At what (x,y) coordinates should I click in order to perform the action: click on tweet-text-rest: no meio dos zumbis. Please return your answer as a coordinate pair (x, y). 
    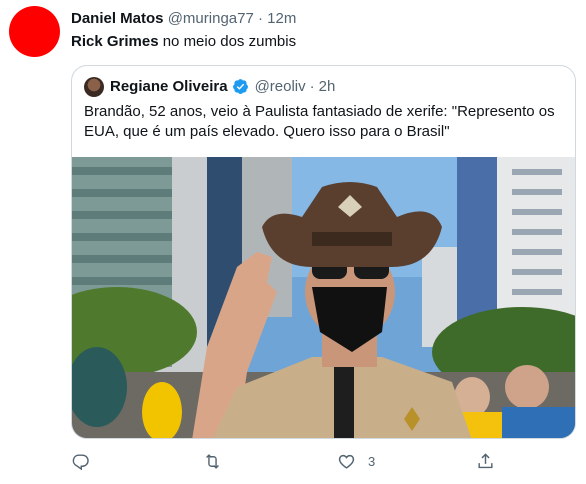
    Looking at the image, I should click on (227, 41).